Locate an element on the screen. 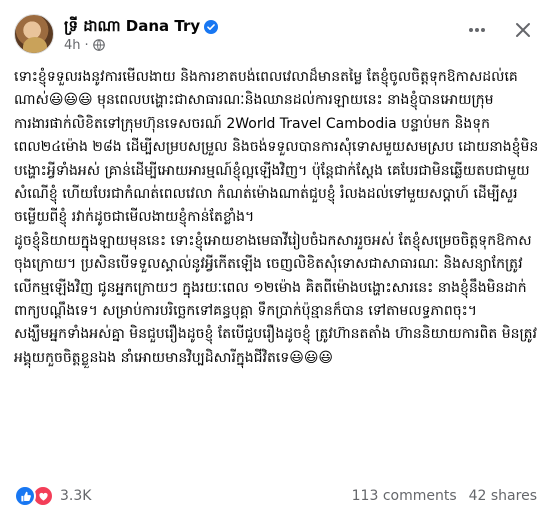 The height and width of the screenshot is (516, 551). post-header: ទ្រី ដាណា Dana Try 4h · is located at coordinates (116, 34).